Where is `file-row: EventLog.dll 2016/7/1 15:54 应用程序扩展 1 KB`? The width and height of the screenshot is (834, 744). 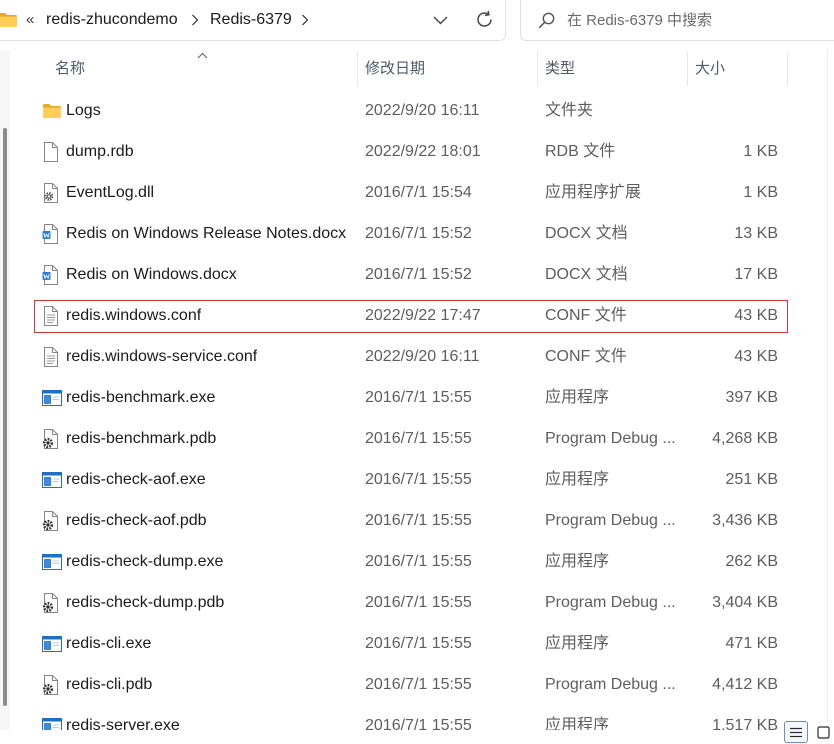
file-row: EventLog.dll 2016/7/1 15:54 应用程序扩展 1 KB is located at coordinates (414, 192).